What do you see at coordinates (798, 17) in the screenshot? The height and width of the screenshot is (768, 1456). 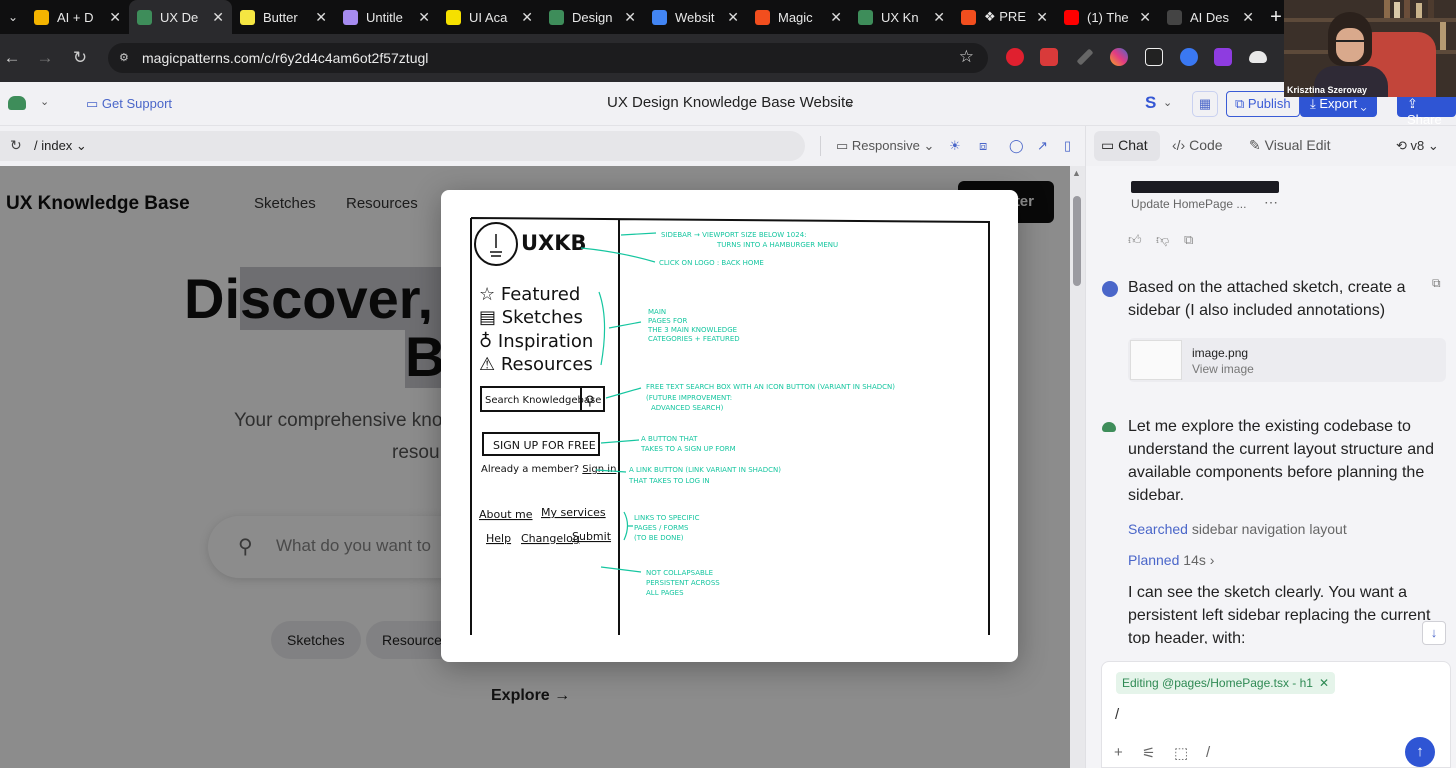 I see `browser-tab: Magic ✕` at bounding box center [798, 17].